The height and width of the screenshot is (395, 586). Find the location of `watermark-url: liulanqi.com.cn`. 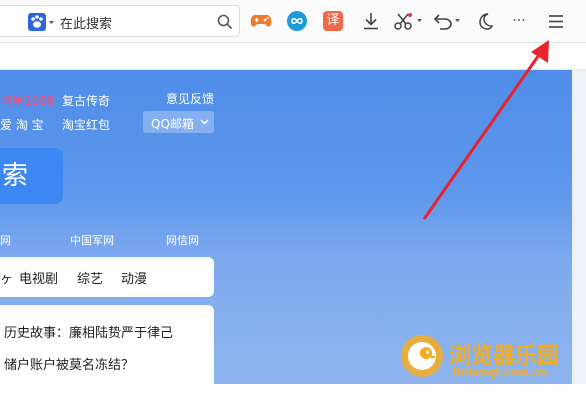

watermark-url: liulanqi.com.cn is located at coordinates (500, 372).